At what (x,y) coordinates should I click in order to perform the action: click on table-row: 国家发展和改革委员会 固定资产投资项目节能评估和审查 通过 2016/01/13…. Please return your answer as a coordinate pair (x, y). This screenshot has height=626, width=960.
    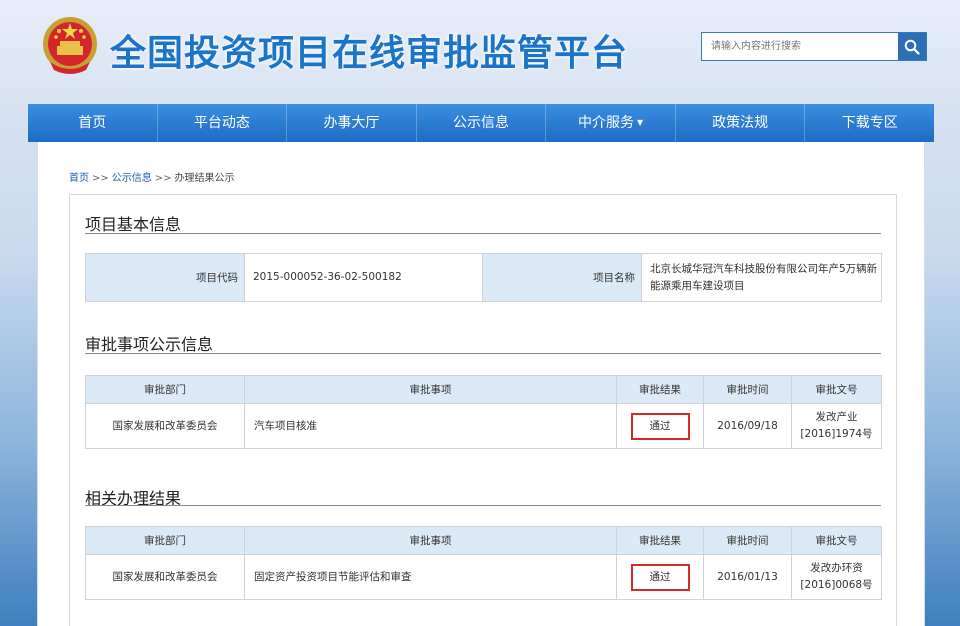
    Looking at the image, I should click on (483, 577).